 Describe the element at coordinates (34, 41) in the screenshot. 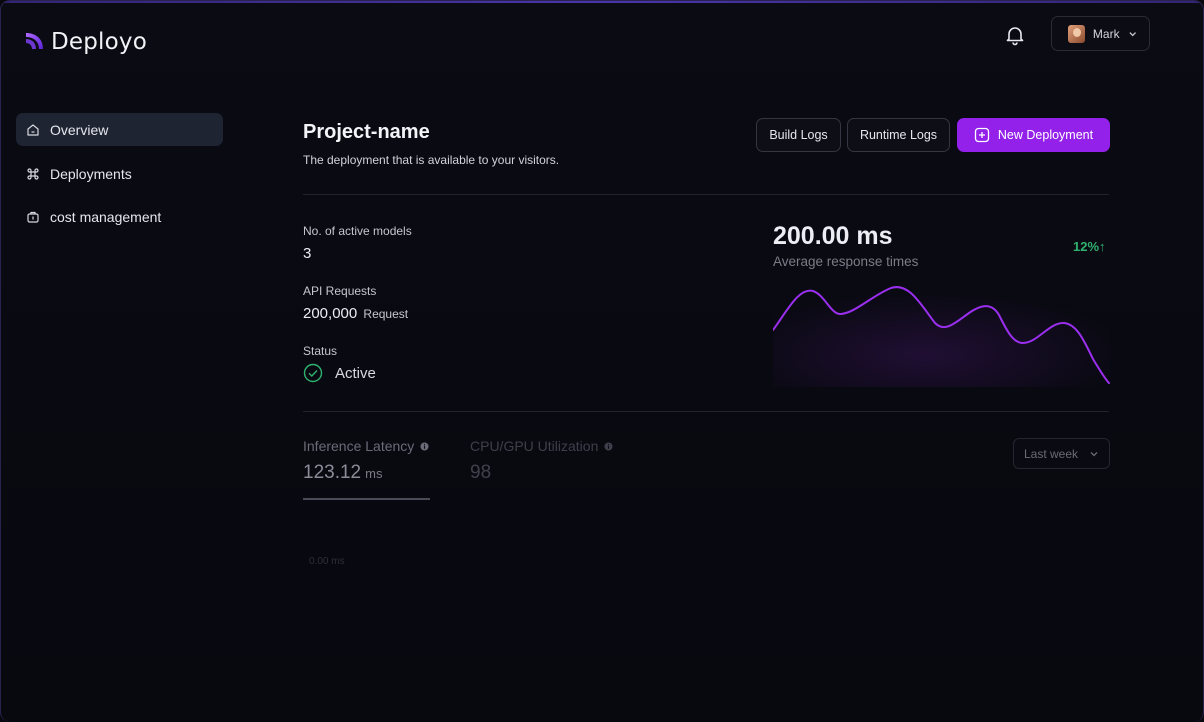

I see `logo-mark-icon` at that location.